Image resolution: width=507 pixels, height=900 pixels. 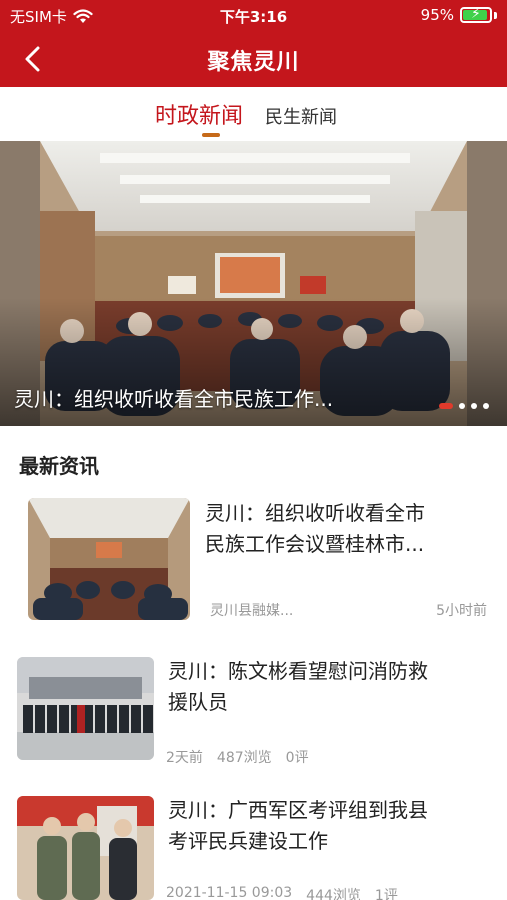 I want to click on news-meta: 2天前 487浏览 0评, so click(x=237, y=757).